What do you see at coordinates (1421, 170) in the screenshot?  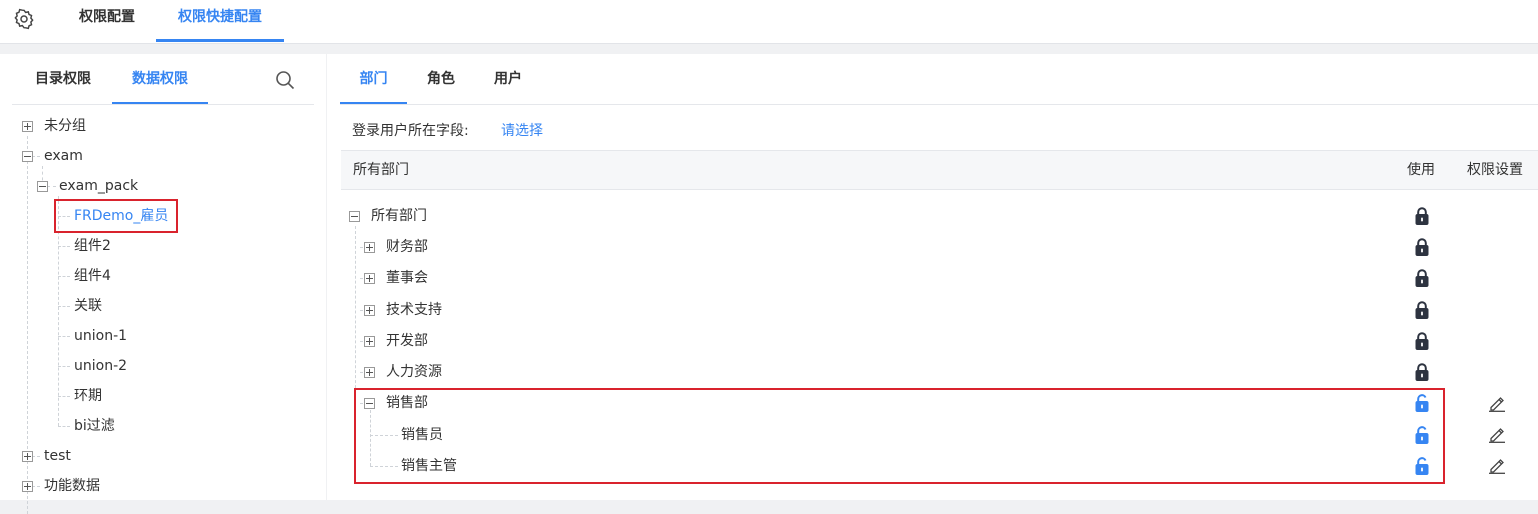 I see `column-header-use: 使用` at bounding box center [1421, 170].